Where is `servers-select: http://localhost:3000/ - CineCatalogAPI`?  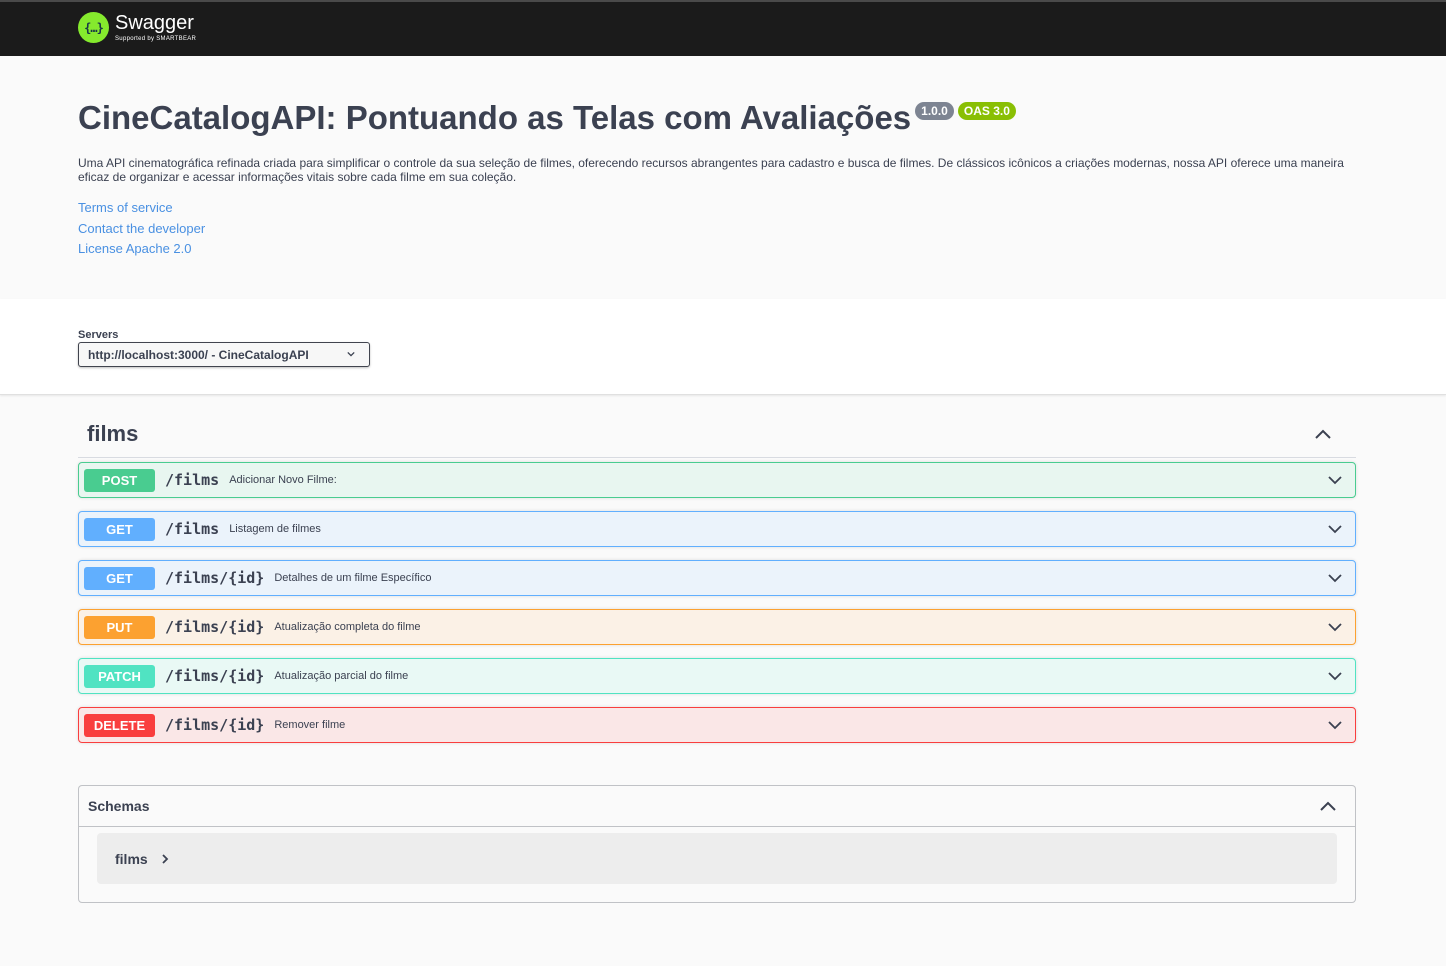
servers-select: http://localhost:3000/ - CineCatalogAPI is located at coordinates (224, 354).